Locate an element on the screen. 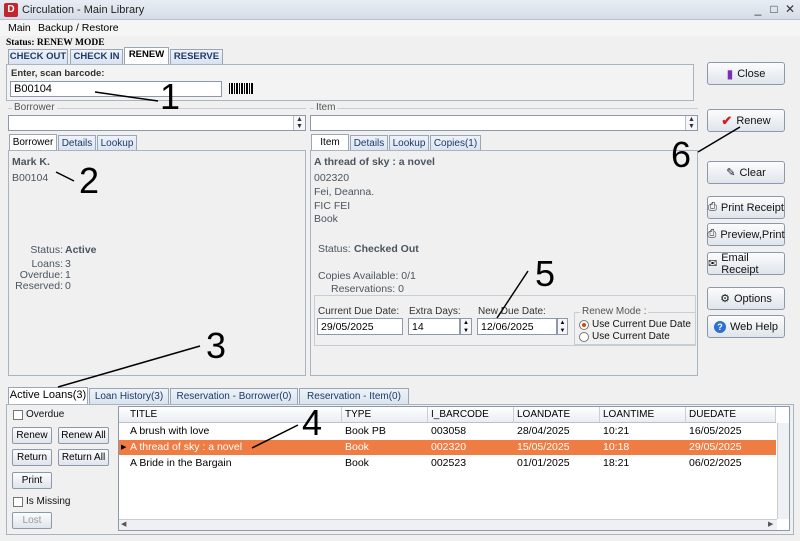  col-header-duedate: DUEDATE is located at coordinates (731, 415).